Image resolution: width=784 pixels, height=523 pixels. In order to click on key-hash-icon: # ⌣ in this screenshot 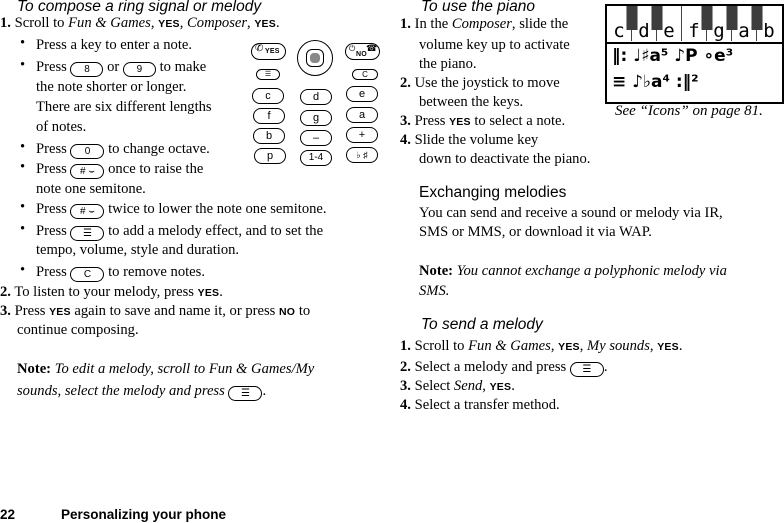, I will do `click(87, 171)`.